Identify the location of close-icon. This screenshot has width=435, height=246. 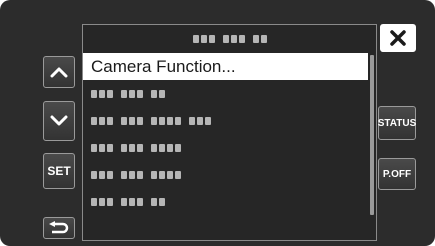
(398, 38).